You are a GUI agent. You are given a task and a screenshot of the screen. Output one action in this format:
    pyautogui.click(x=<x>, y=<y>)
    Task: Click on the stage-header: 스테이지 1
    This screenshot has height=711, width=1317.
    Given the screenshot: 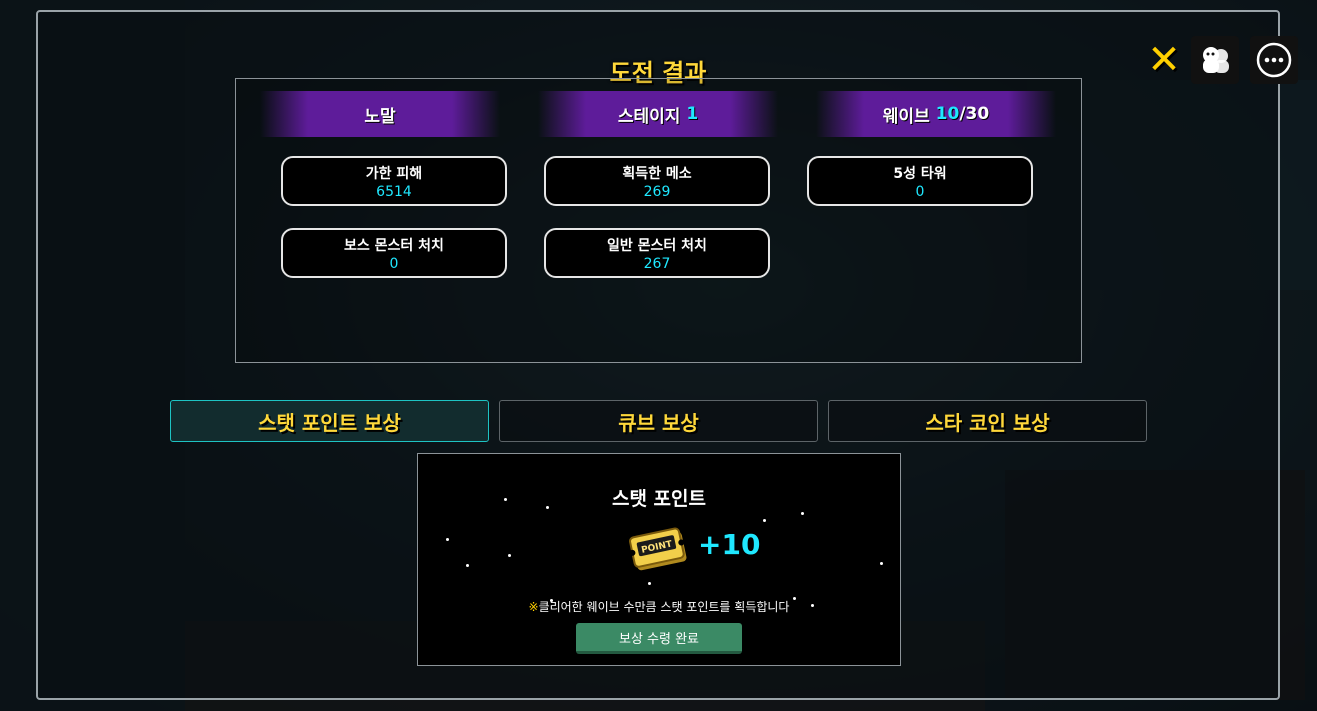 What is the action you would take?
    pyautogui.click(x=658, y=114)
    